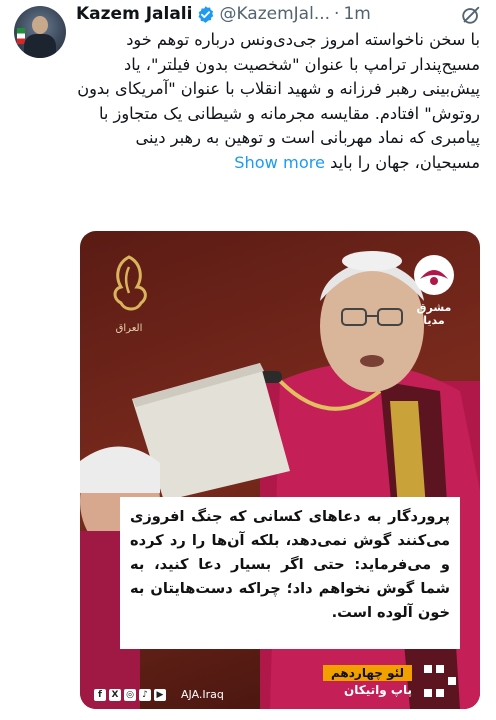 Image resolution: width=496 pixels, height=720 pixels. Describe the element at coordinates (206, 14) in the screenshot. I see `verified-badge-icon` at that location.